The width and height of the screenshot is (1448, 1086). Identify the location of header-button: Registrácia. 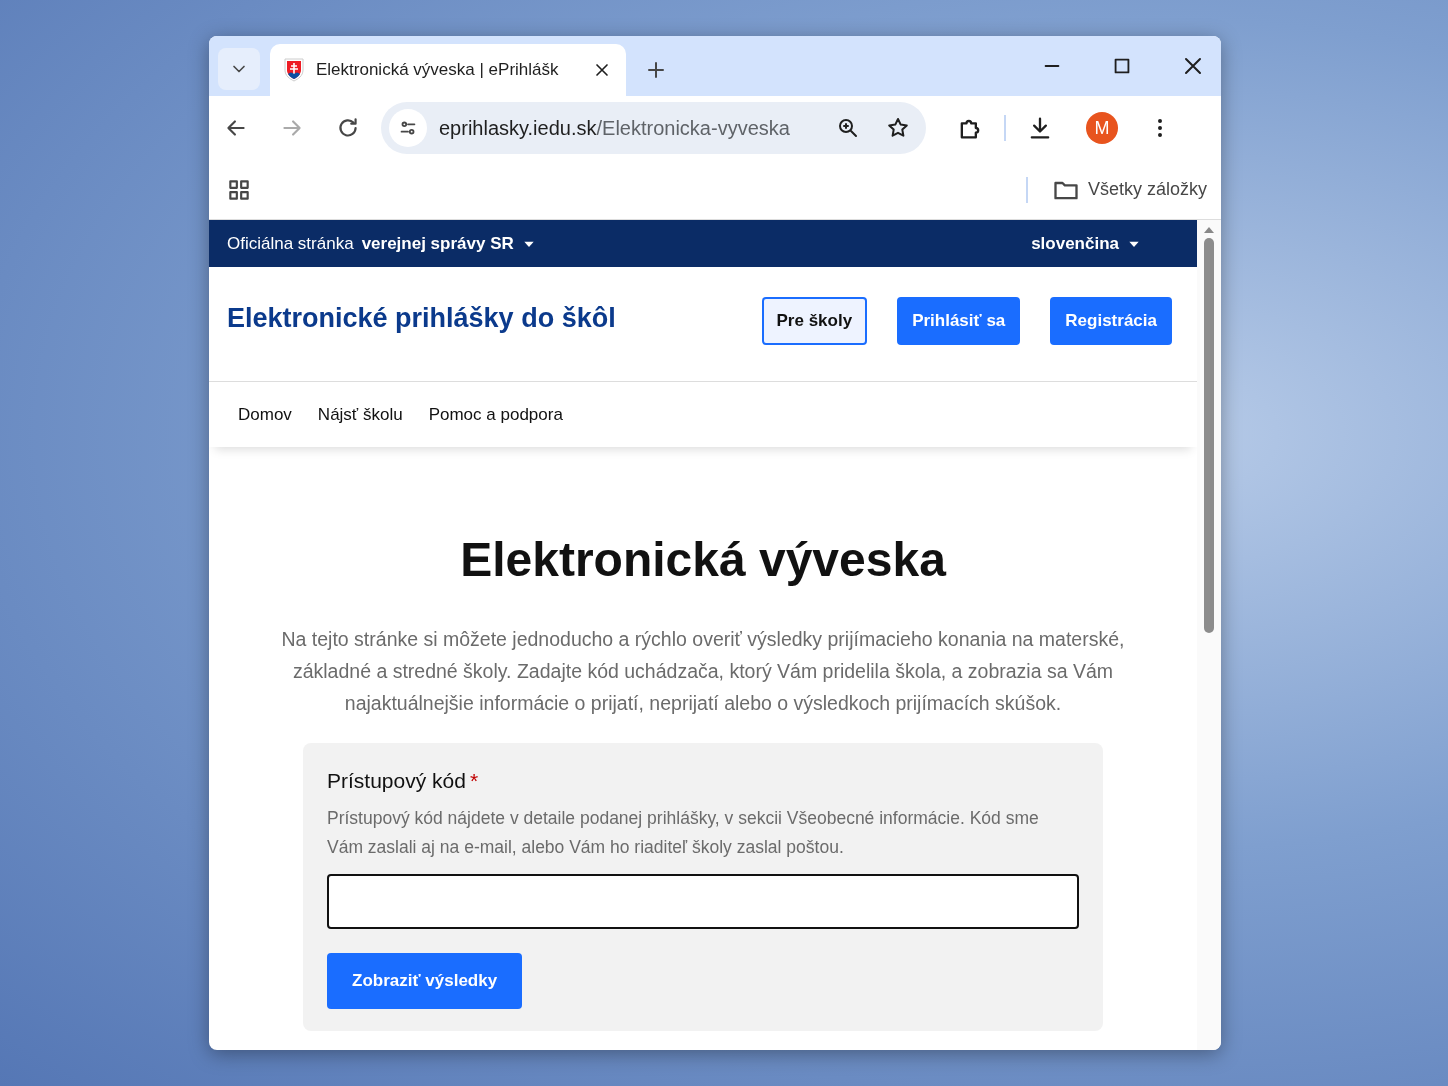
(1111, 321).